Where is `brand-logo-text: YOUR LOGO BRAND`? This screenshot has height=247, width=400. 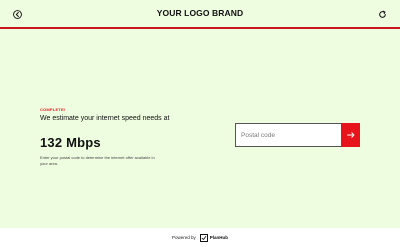
brand-logo-text: YOUR LOGO BRAND is located at coordinates (200, 13).